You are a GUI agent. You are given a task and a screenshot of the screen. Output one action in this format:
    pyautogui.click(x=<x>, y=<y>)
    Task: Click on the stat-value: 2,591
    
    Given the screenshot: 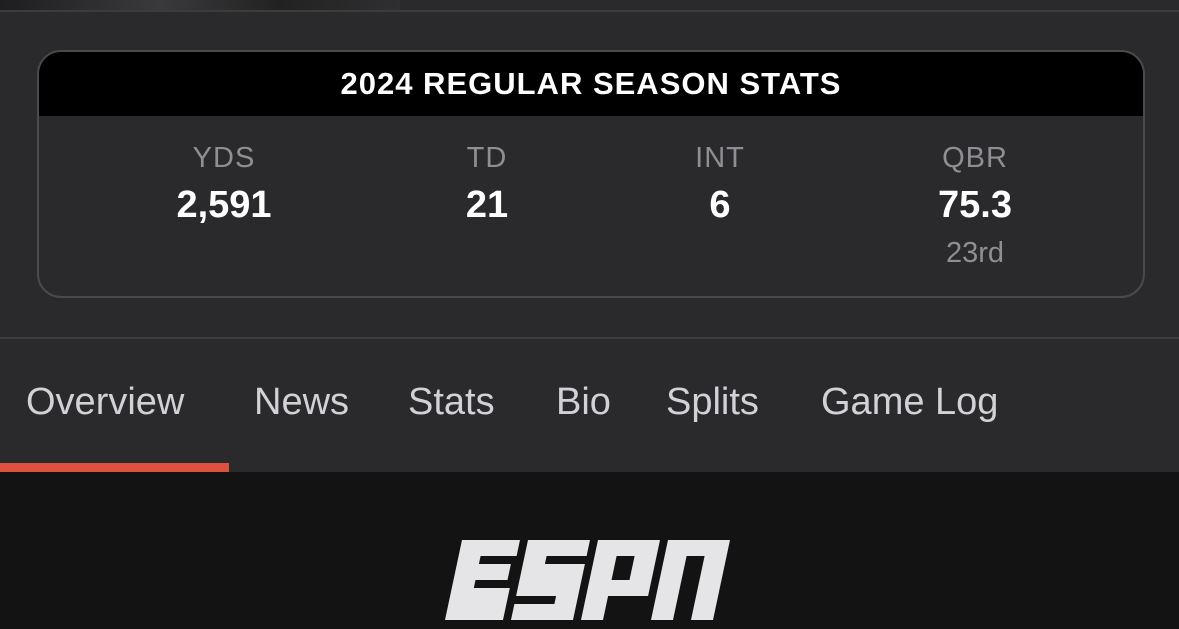 What is the action you would take?
    pyautogui.click(x=224, y=205)
    